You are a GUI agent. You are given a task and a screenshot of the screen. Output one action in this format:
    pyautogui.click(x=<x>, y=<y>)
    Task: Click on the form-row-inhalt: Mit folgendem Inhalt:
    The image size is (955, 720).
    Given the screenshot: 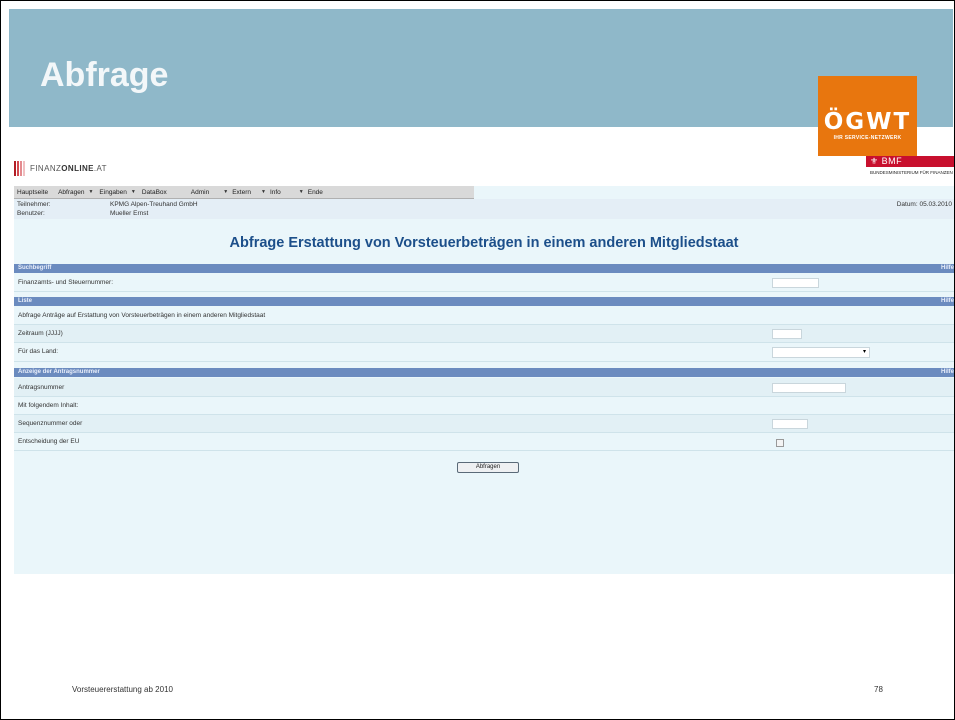 What is the action you would take?
    pyautogui.click(x=484, y=406)
    